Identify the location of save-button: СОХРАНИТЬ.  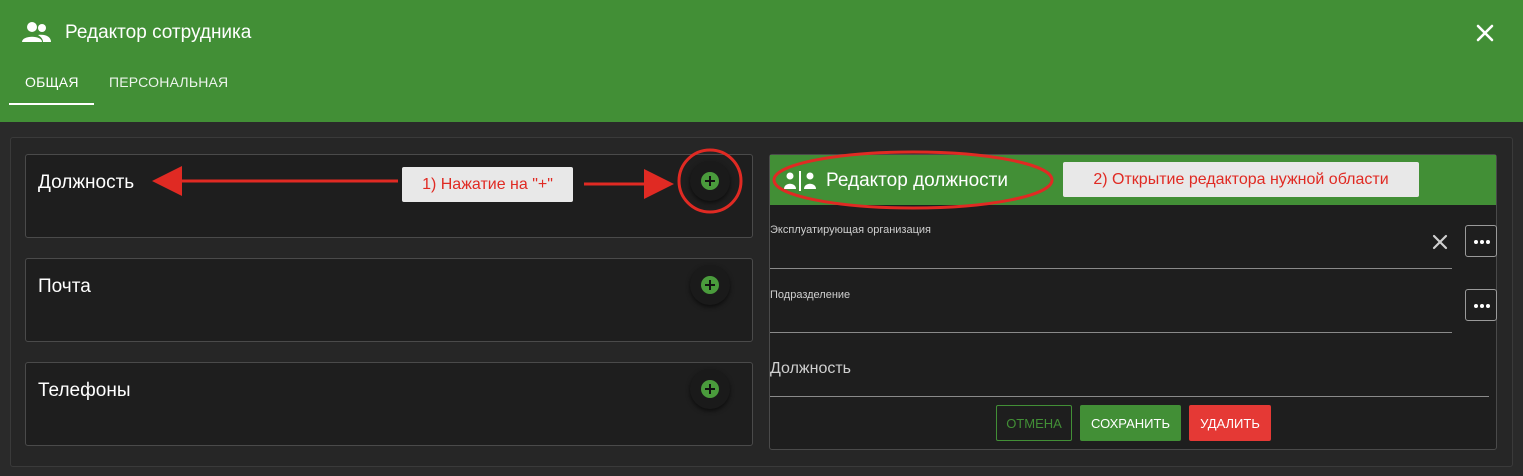
(1130, 423).